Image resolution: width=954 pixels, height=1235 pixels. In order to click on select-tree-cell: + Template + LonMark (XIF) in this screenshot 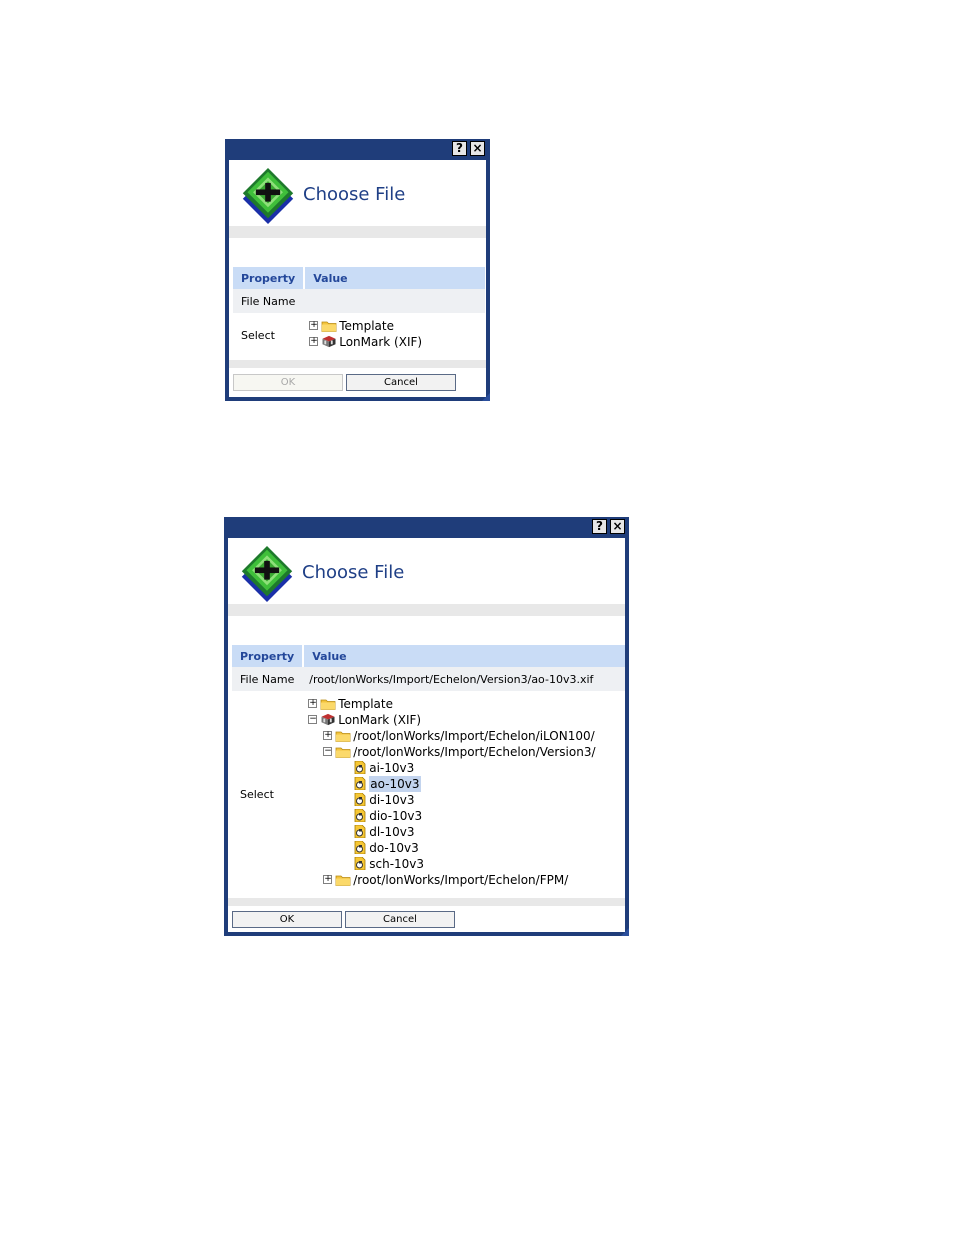, I will do `click(394, 335)`.